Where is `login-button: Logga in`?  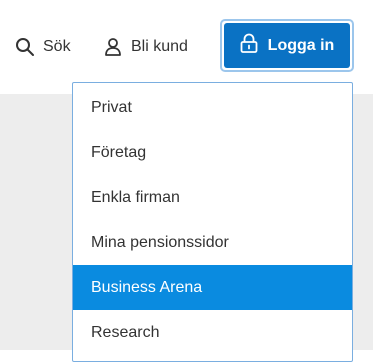
login-button: Logga in is located at coordinates (287, 45).